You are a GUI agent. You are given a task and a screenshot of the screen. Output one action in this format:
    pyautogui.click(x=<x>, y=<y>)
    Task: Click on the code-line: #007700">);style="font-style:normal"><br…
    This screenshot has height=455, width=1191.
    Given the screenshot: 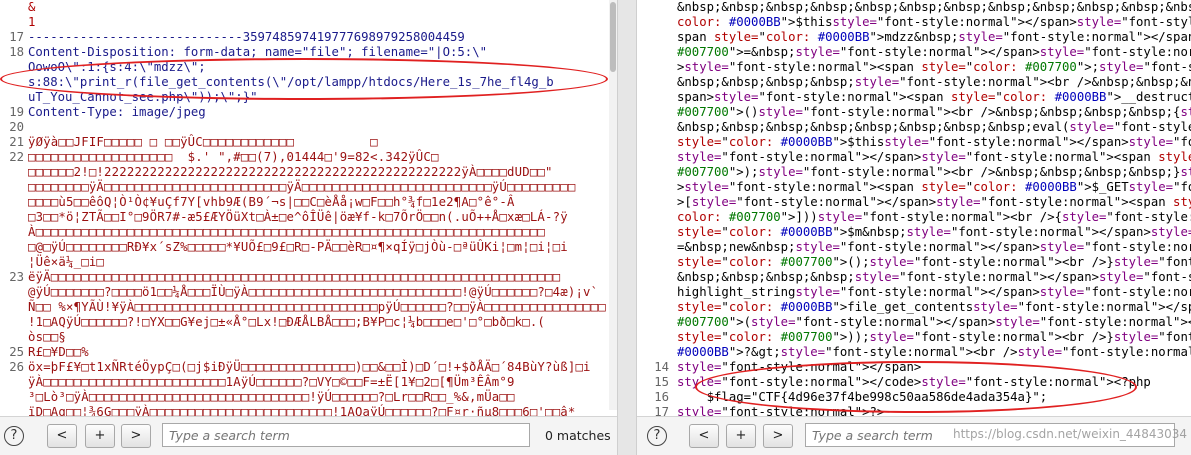 What is the action you would take?
    pyautogui.click(x=914, y=172)
    